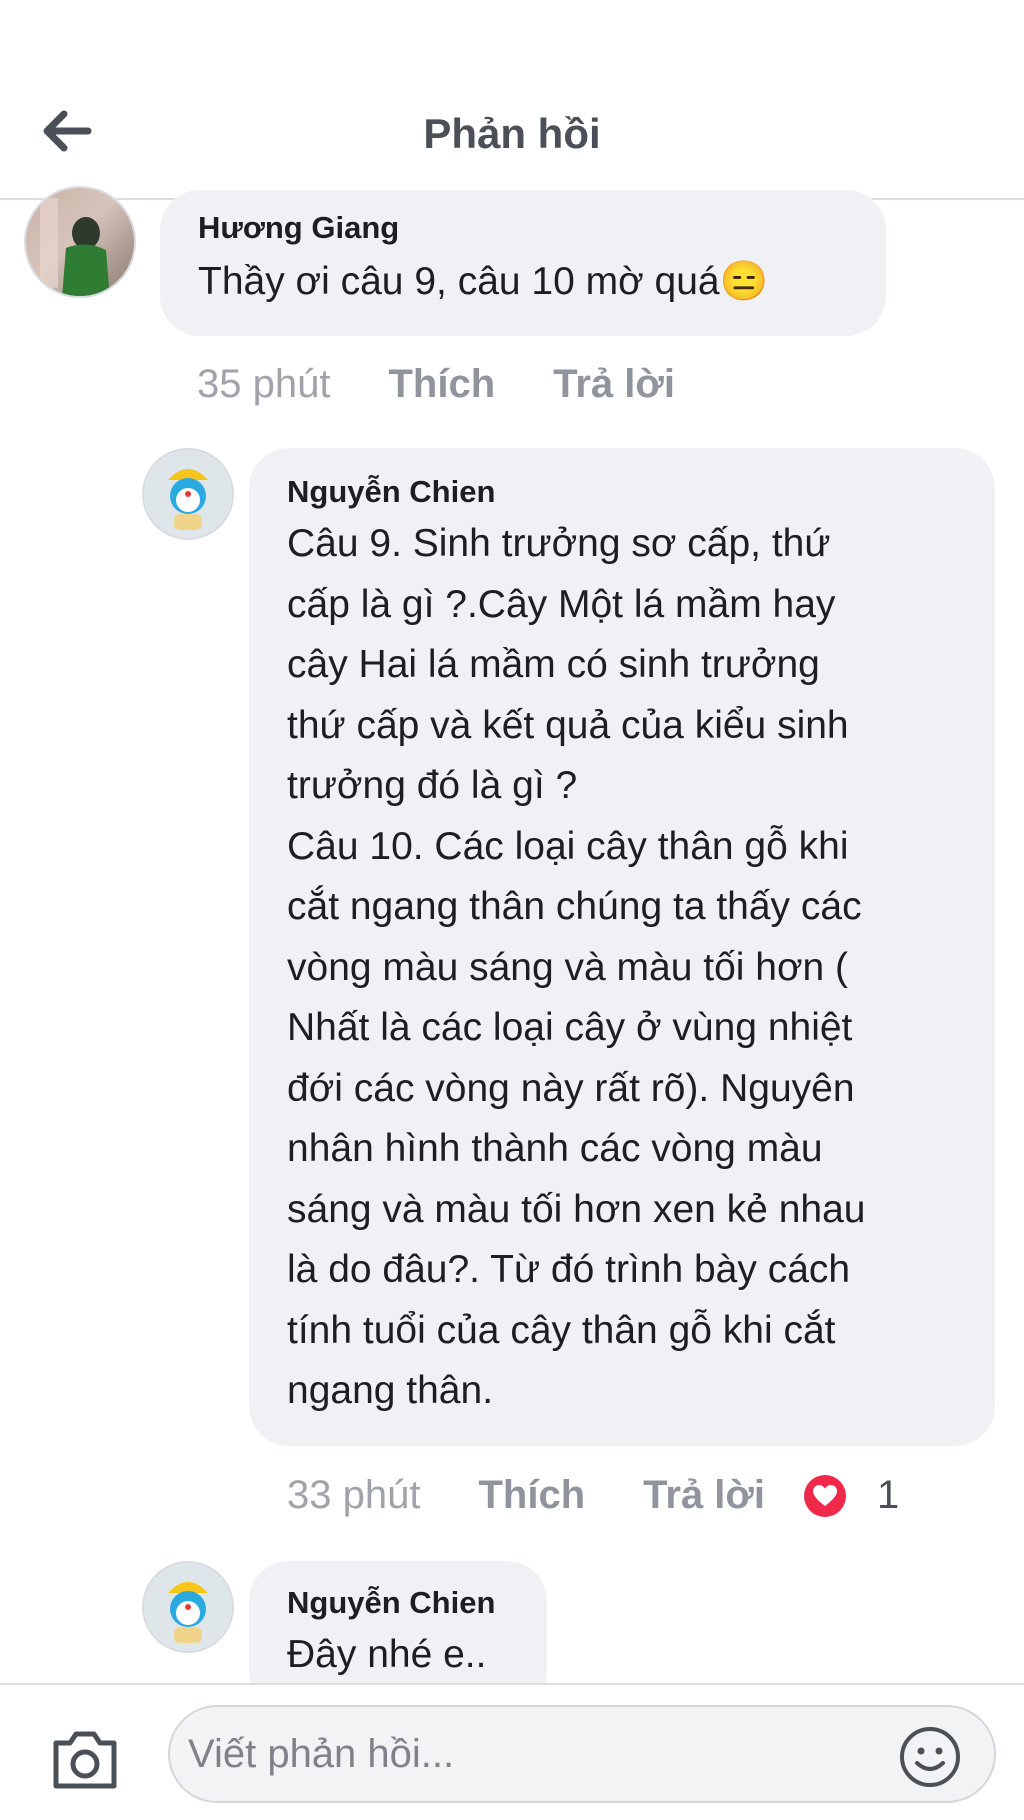 This screenshot has height=1820, width=1024. Describe the element at coordinates (824, 1495) in the screenshot. I see `heart-icon` at that location.